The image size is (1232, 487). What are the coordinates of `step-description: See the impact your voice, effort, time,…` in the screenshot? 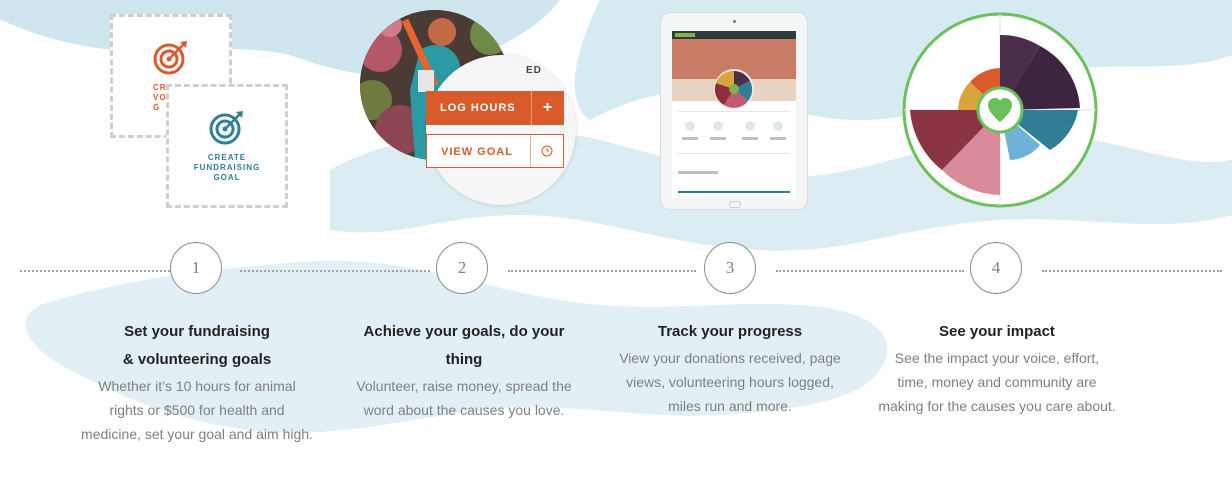 It's located at (997, 382).